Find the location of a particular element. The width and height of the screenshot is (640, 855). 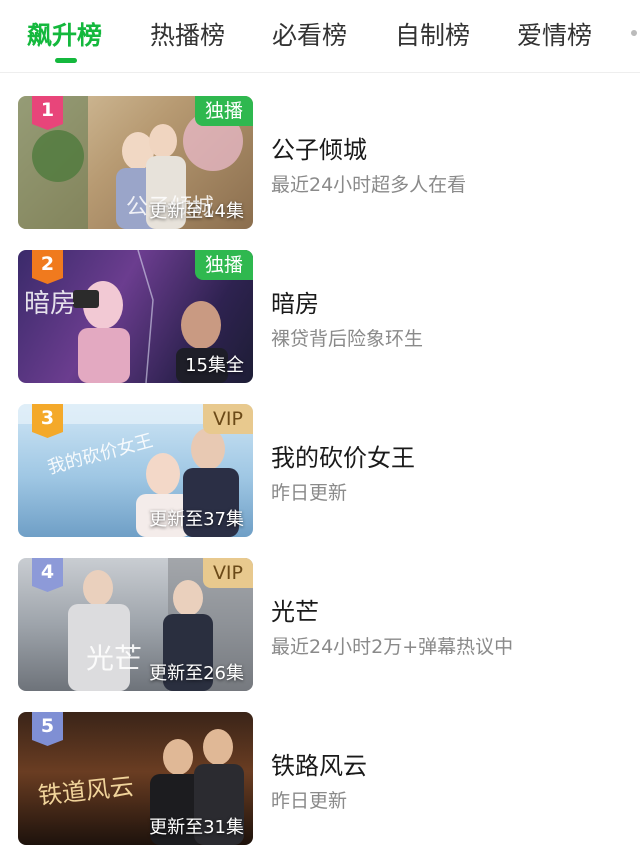

active-tab-indicator is located at coordinates (66, 60).